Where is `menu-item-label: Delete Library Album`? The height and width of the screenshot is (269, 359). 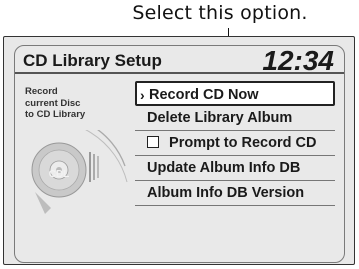
menu-item-label: Delete Library Album is located at coordinates (220, 118).